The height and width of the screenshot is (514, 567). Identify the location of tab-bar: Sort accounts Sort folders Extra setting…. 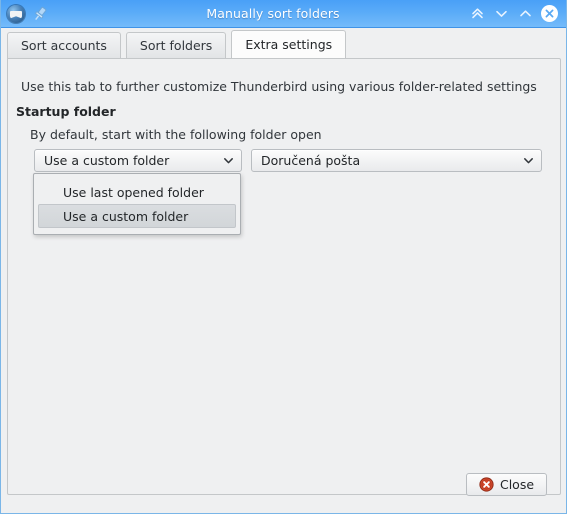
(283, 43).